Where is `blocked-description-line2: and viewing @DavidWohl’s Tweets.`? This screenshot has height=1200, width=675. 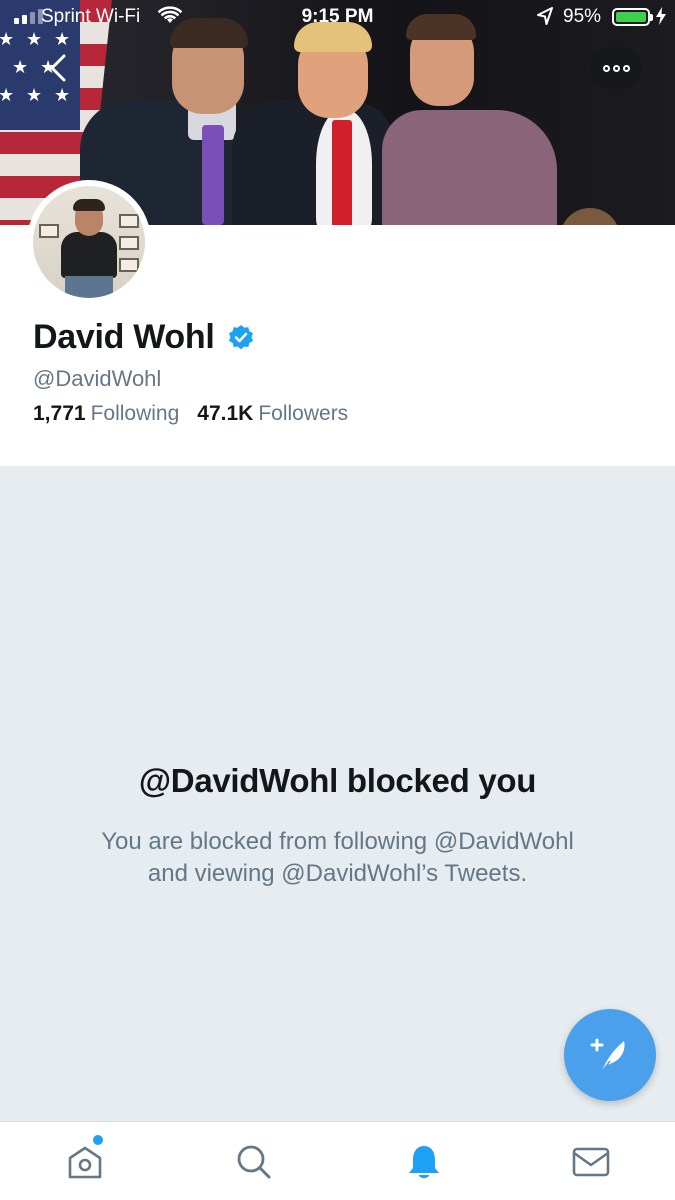
blocked-description-line2: and viewing @DavidWohl’s Tweets. is located at coordinates (337, 873).